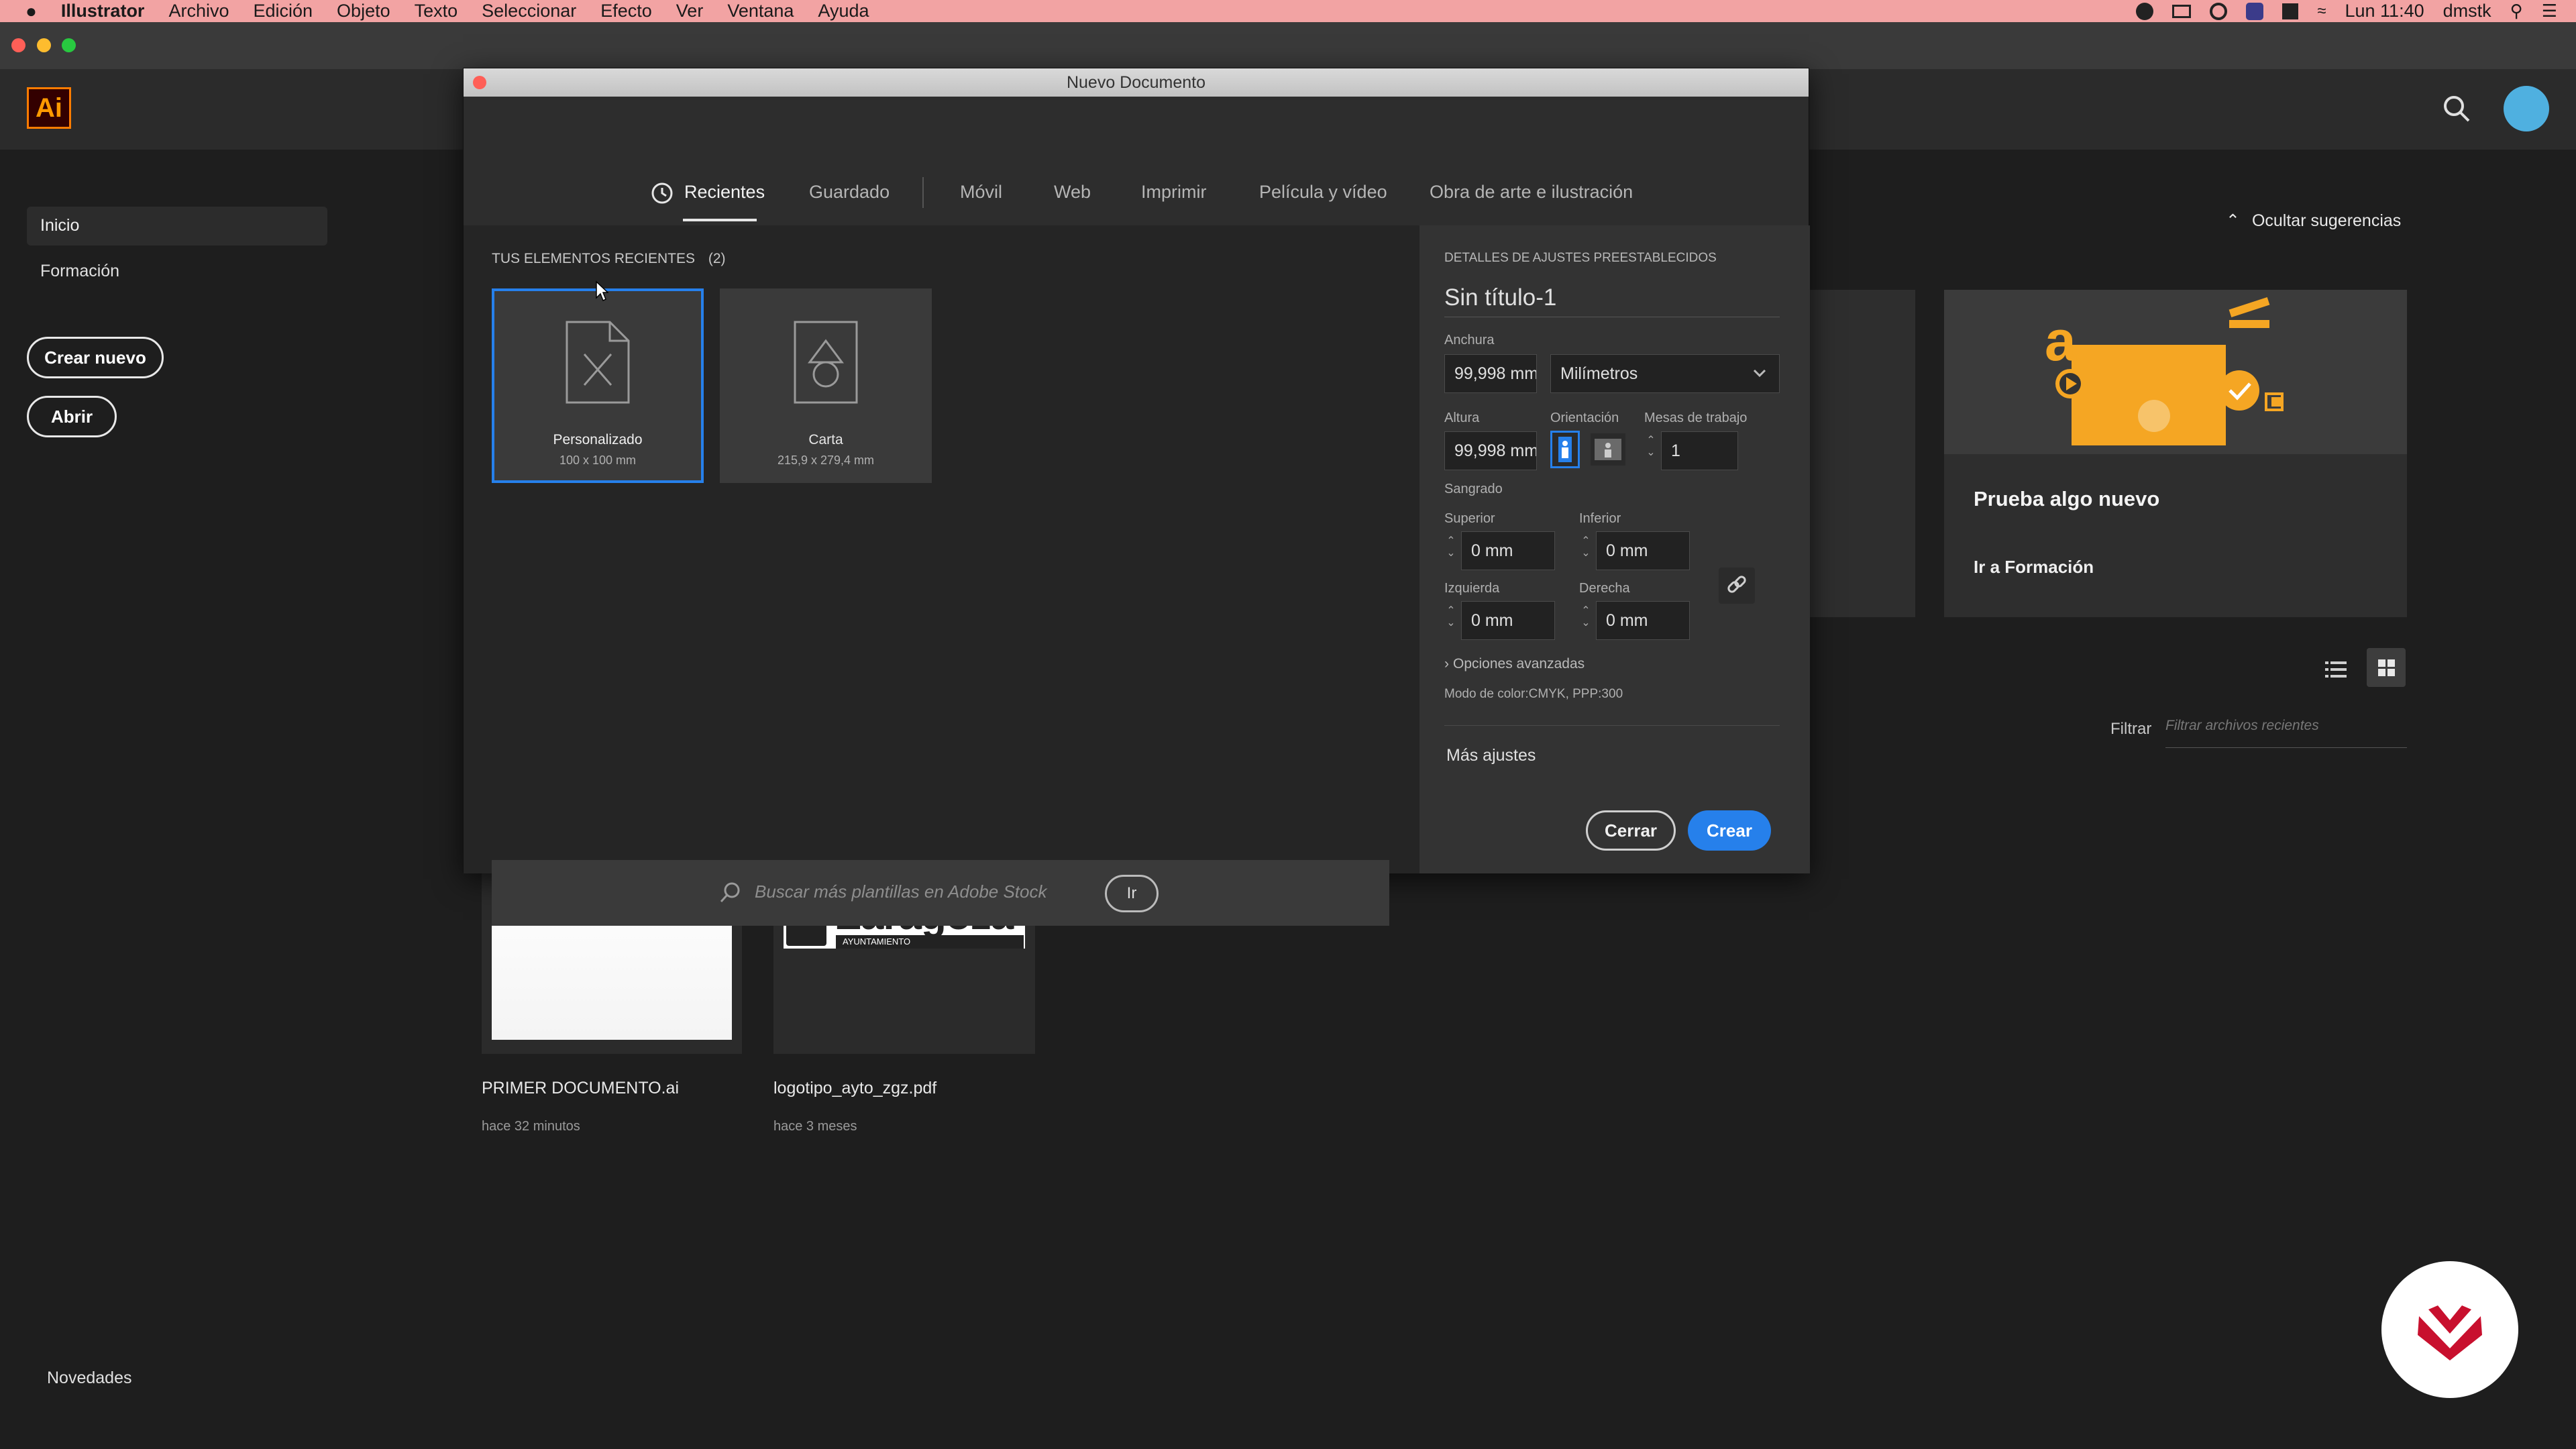  I want to click on hide-suggestions-toggle: ⌃ Ocultar sugerencias, so click(2313, 221).